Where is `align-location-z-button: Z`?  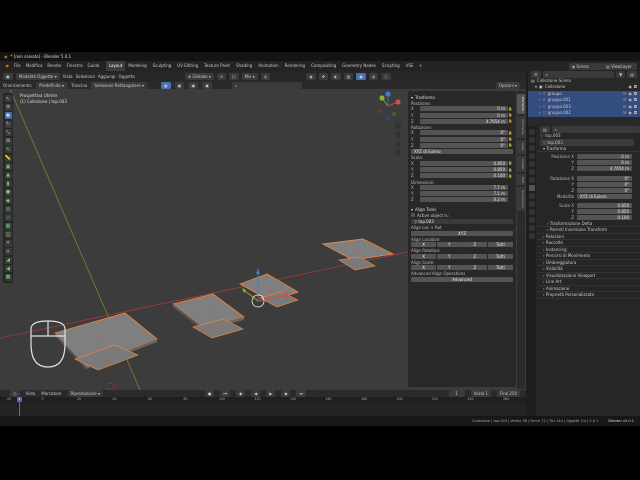
align-location-z-button: Z is located at coordinates (475, 245).